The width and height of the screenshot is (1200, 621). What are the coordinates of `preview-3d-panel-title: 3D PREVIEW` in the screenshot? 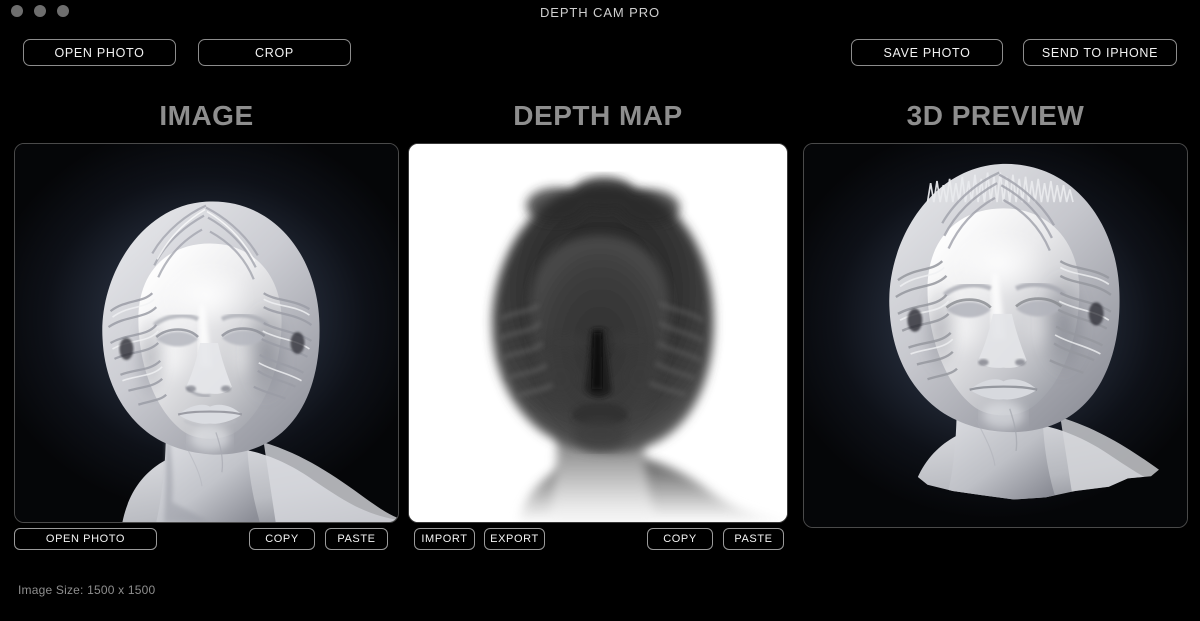 It's located at (995, 115).